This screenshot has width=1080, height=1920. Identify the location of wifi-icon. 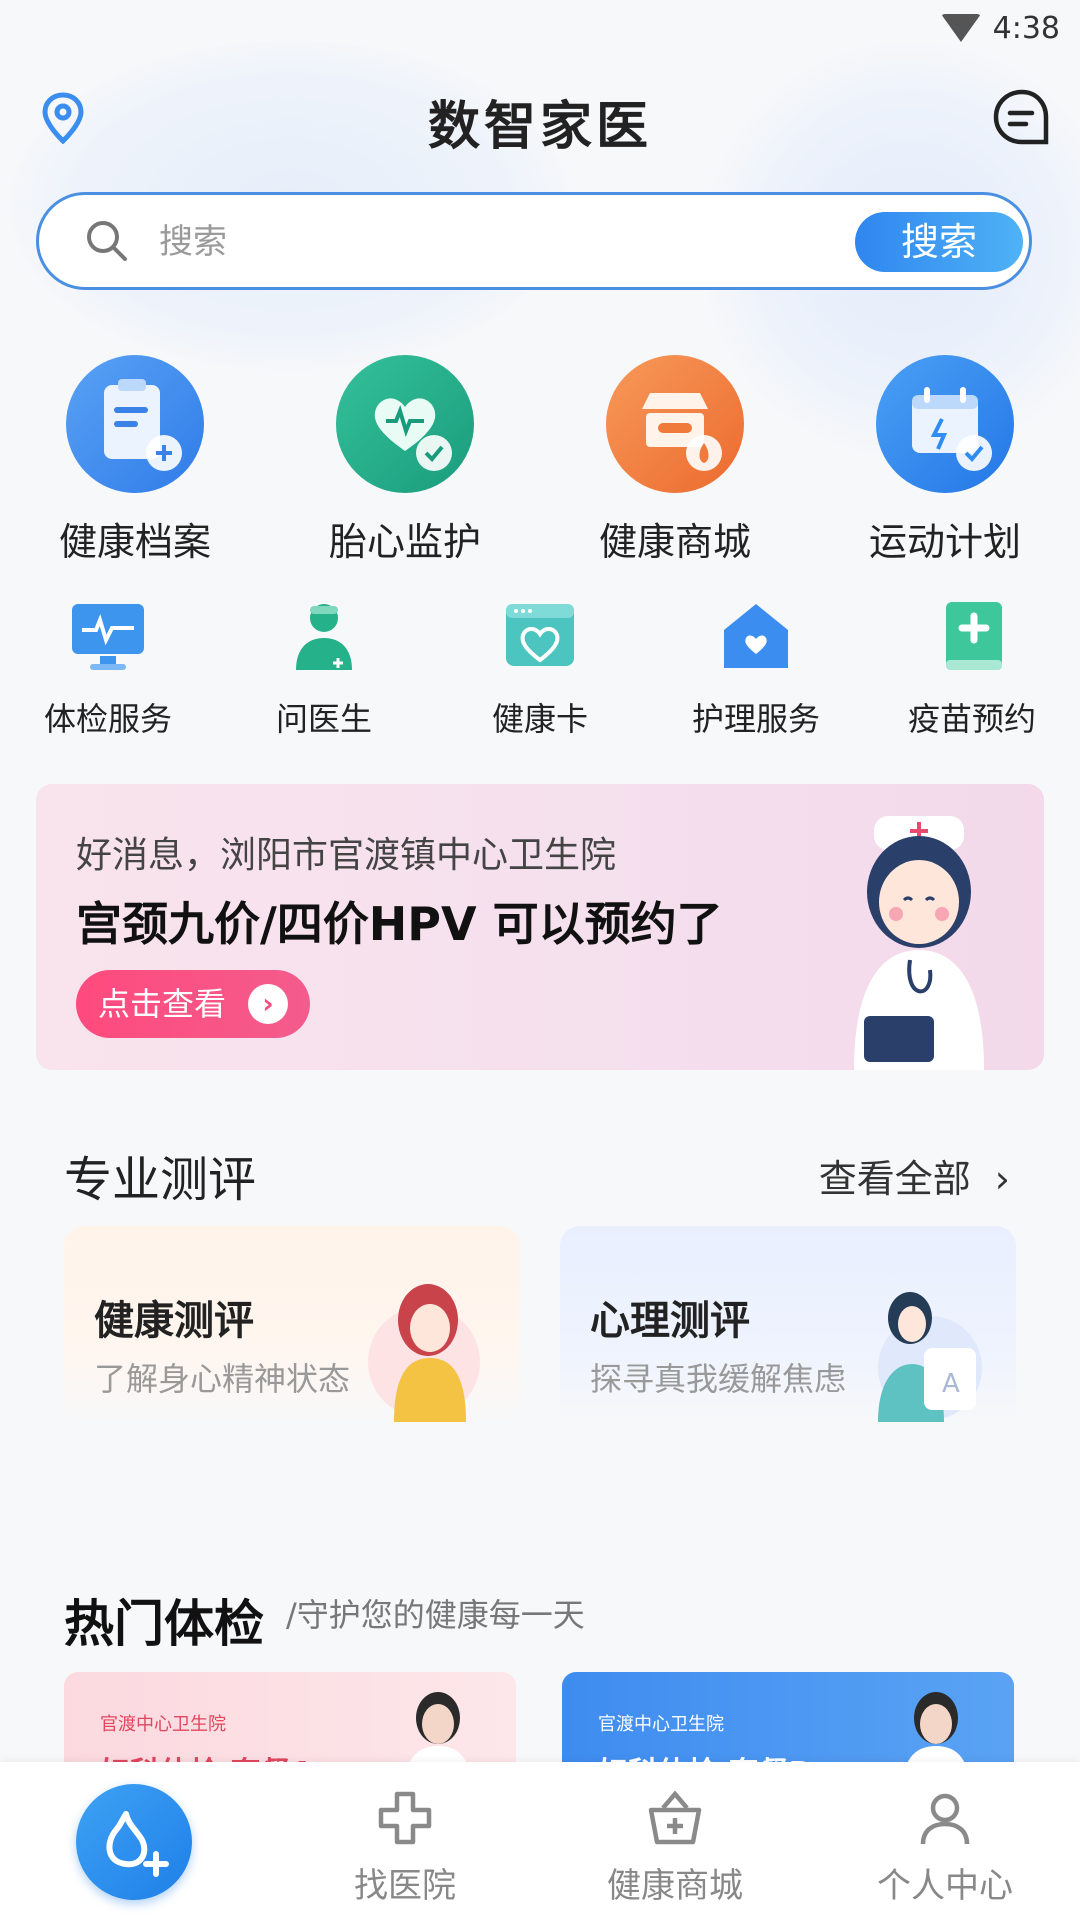
(960, 28).